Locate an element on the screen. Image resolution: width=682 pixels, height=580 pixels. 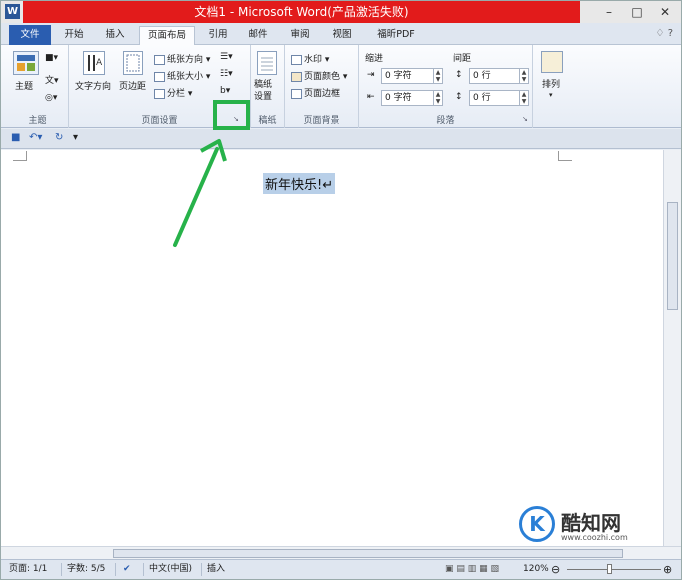
theme-colors-icon: ■▾ is located at coordinates (51, 58).